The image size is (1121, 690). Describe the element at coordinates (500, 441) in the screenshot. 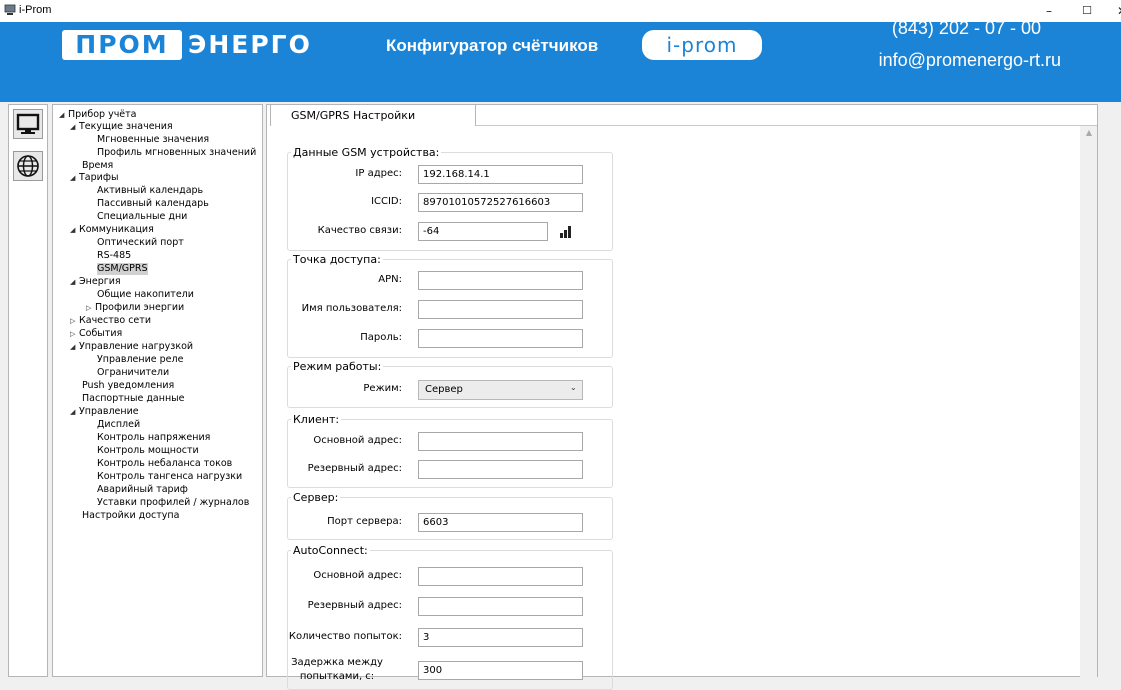

I see `client-main-address-input` at that location.